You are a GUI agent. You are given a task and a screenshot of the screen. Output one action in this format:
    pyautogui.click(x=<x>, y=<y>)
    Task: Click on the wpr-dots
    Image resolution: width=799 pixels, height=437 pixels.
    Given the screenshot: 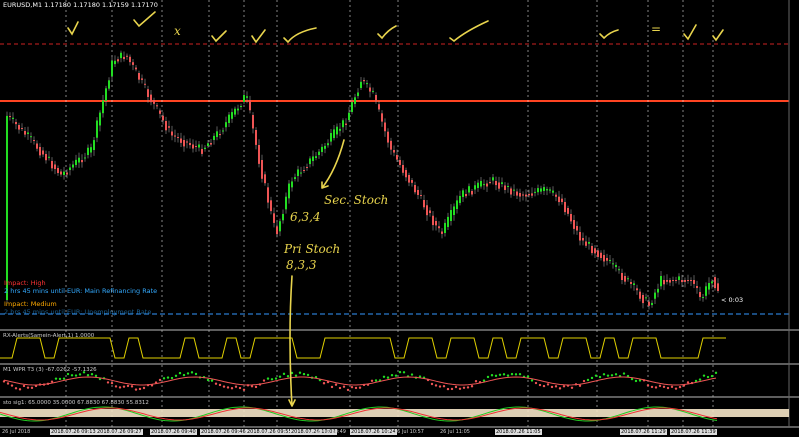 What is the action you would take?
    pyautogui.click(x=360, y=381)
    